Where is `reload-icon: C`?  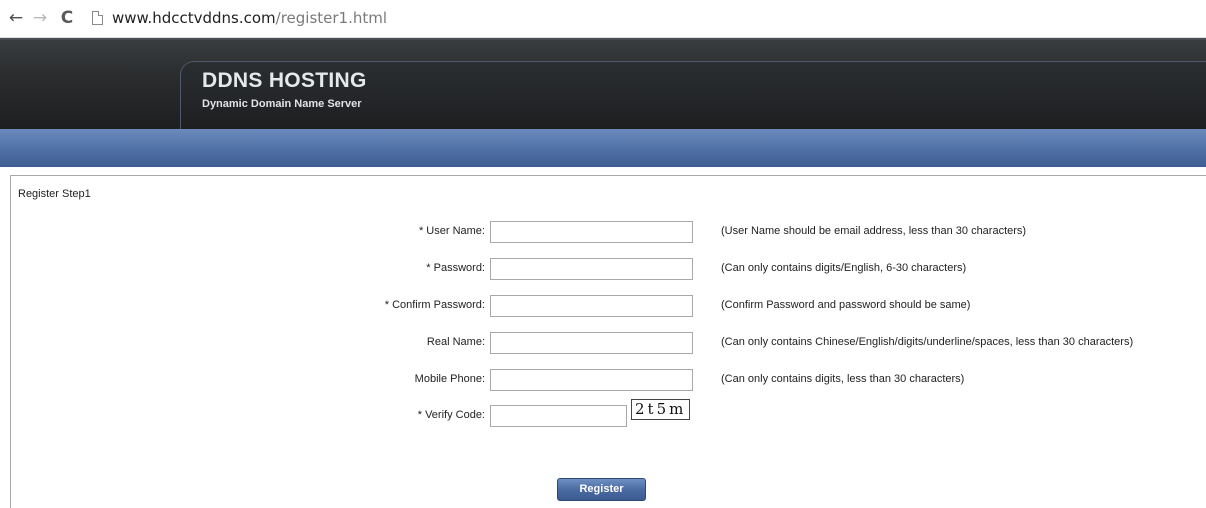
reload-icon: C is located at coordinates (67, 18).